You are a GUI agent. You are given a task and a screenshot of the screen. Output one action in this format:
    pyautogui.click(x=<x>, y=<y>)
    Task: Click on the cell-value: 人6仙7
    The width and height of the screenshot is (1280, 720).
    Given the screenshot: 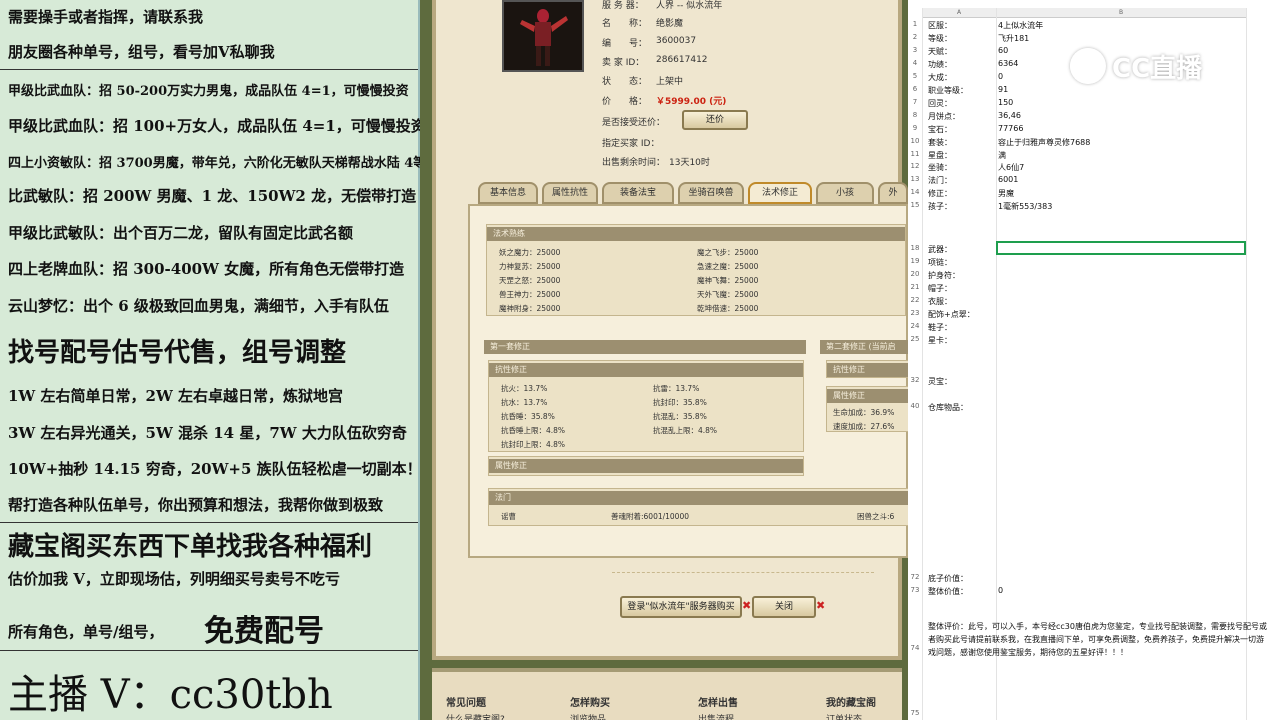 What is the action you would take?
    pyautogui.click(x=1011, y=167)
    